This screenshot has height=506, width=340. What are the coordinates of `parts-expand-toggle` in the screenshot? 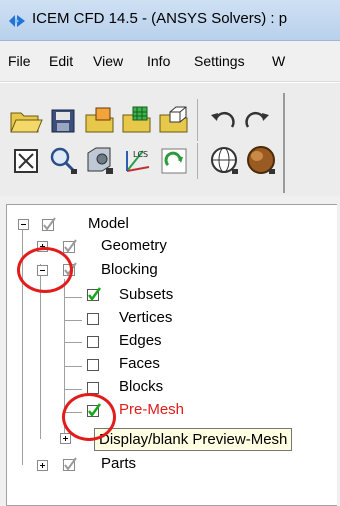 It's located at (42, 465).